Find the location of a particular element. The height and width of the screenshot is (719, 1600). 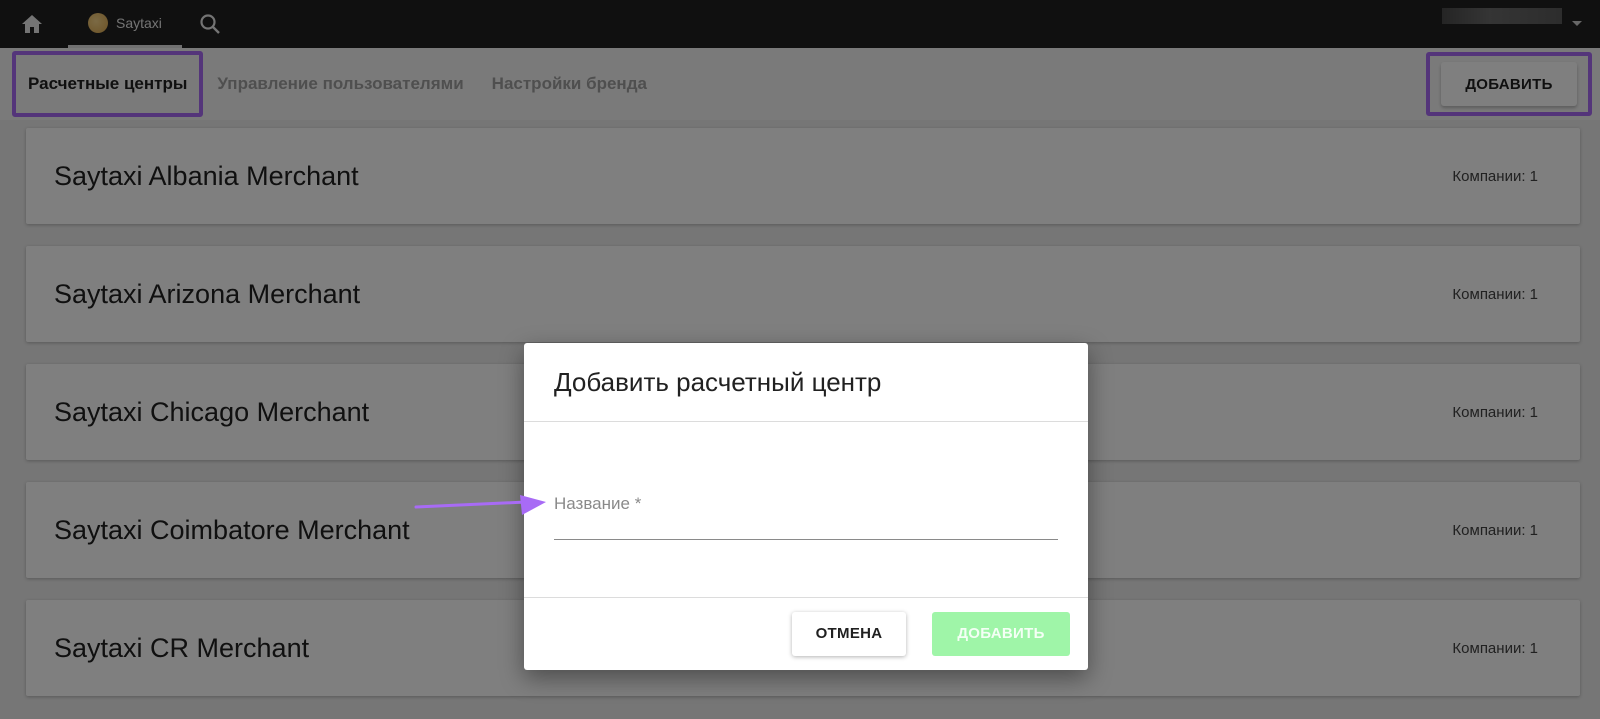

name-field: Название * is located at coordinates (806, 517).